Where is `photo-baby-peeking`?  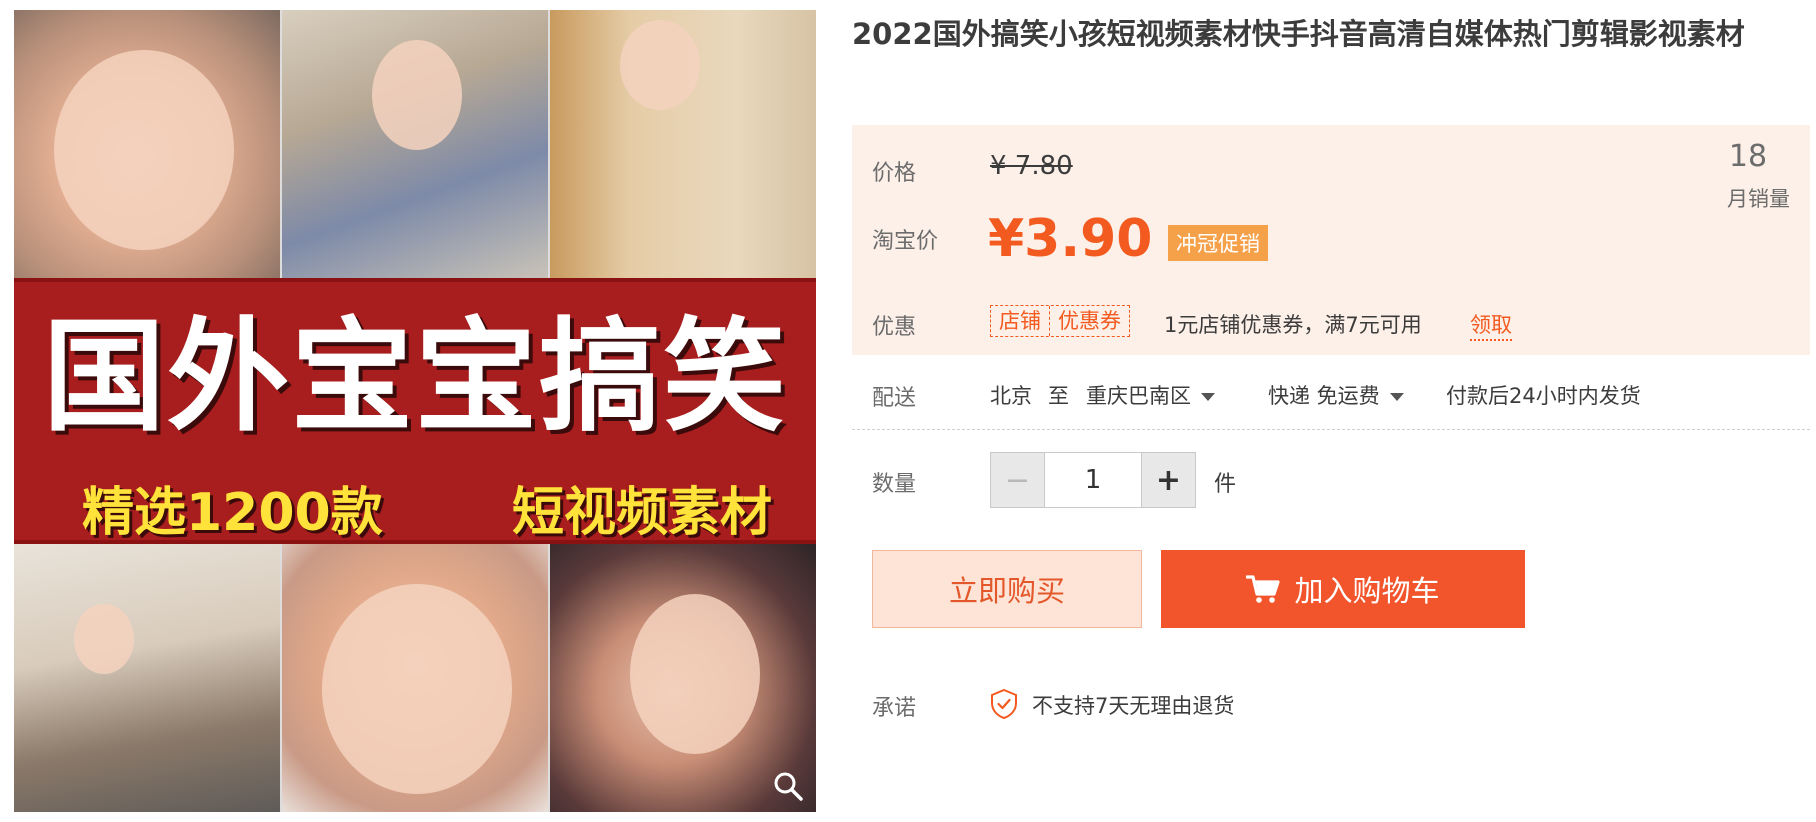
photo-baby-peeking is located at coordinates (683, 144).